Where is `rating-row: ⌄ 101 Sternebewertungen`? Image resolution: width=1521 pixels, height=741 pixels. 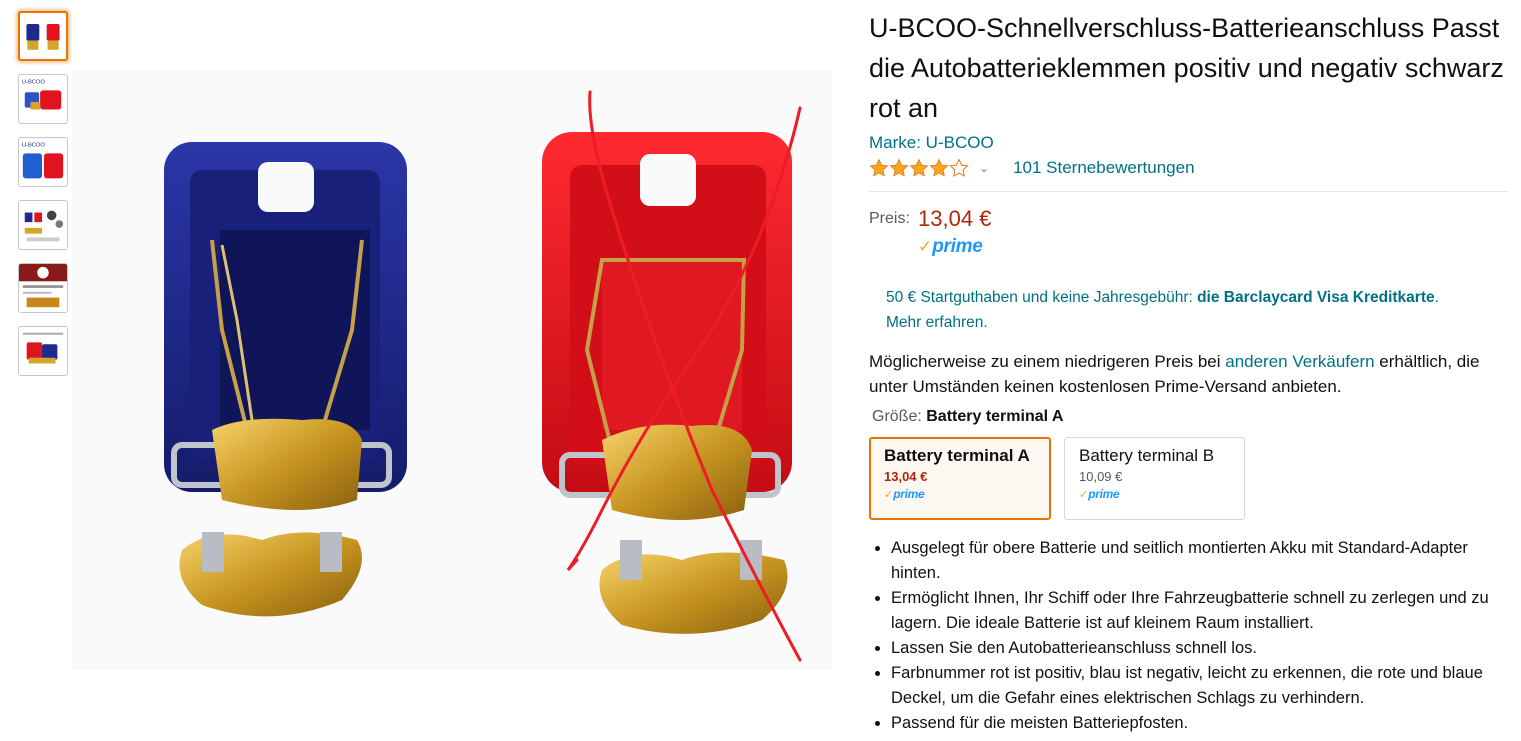
rating-row: ⌄ 101 Sternebewertungen is located at coordinates (1189, 168).